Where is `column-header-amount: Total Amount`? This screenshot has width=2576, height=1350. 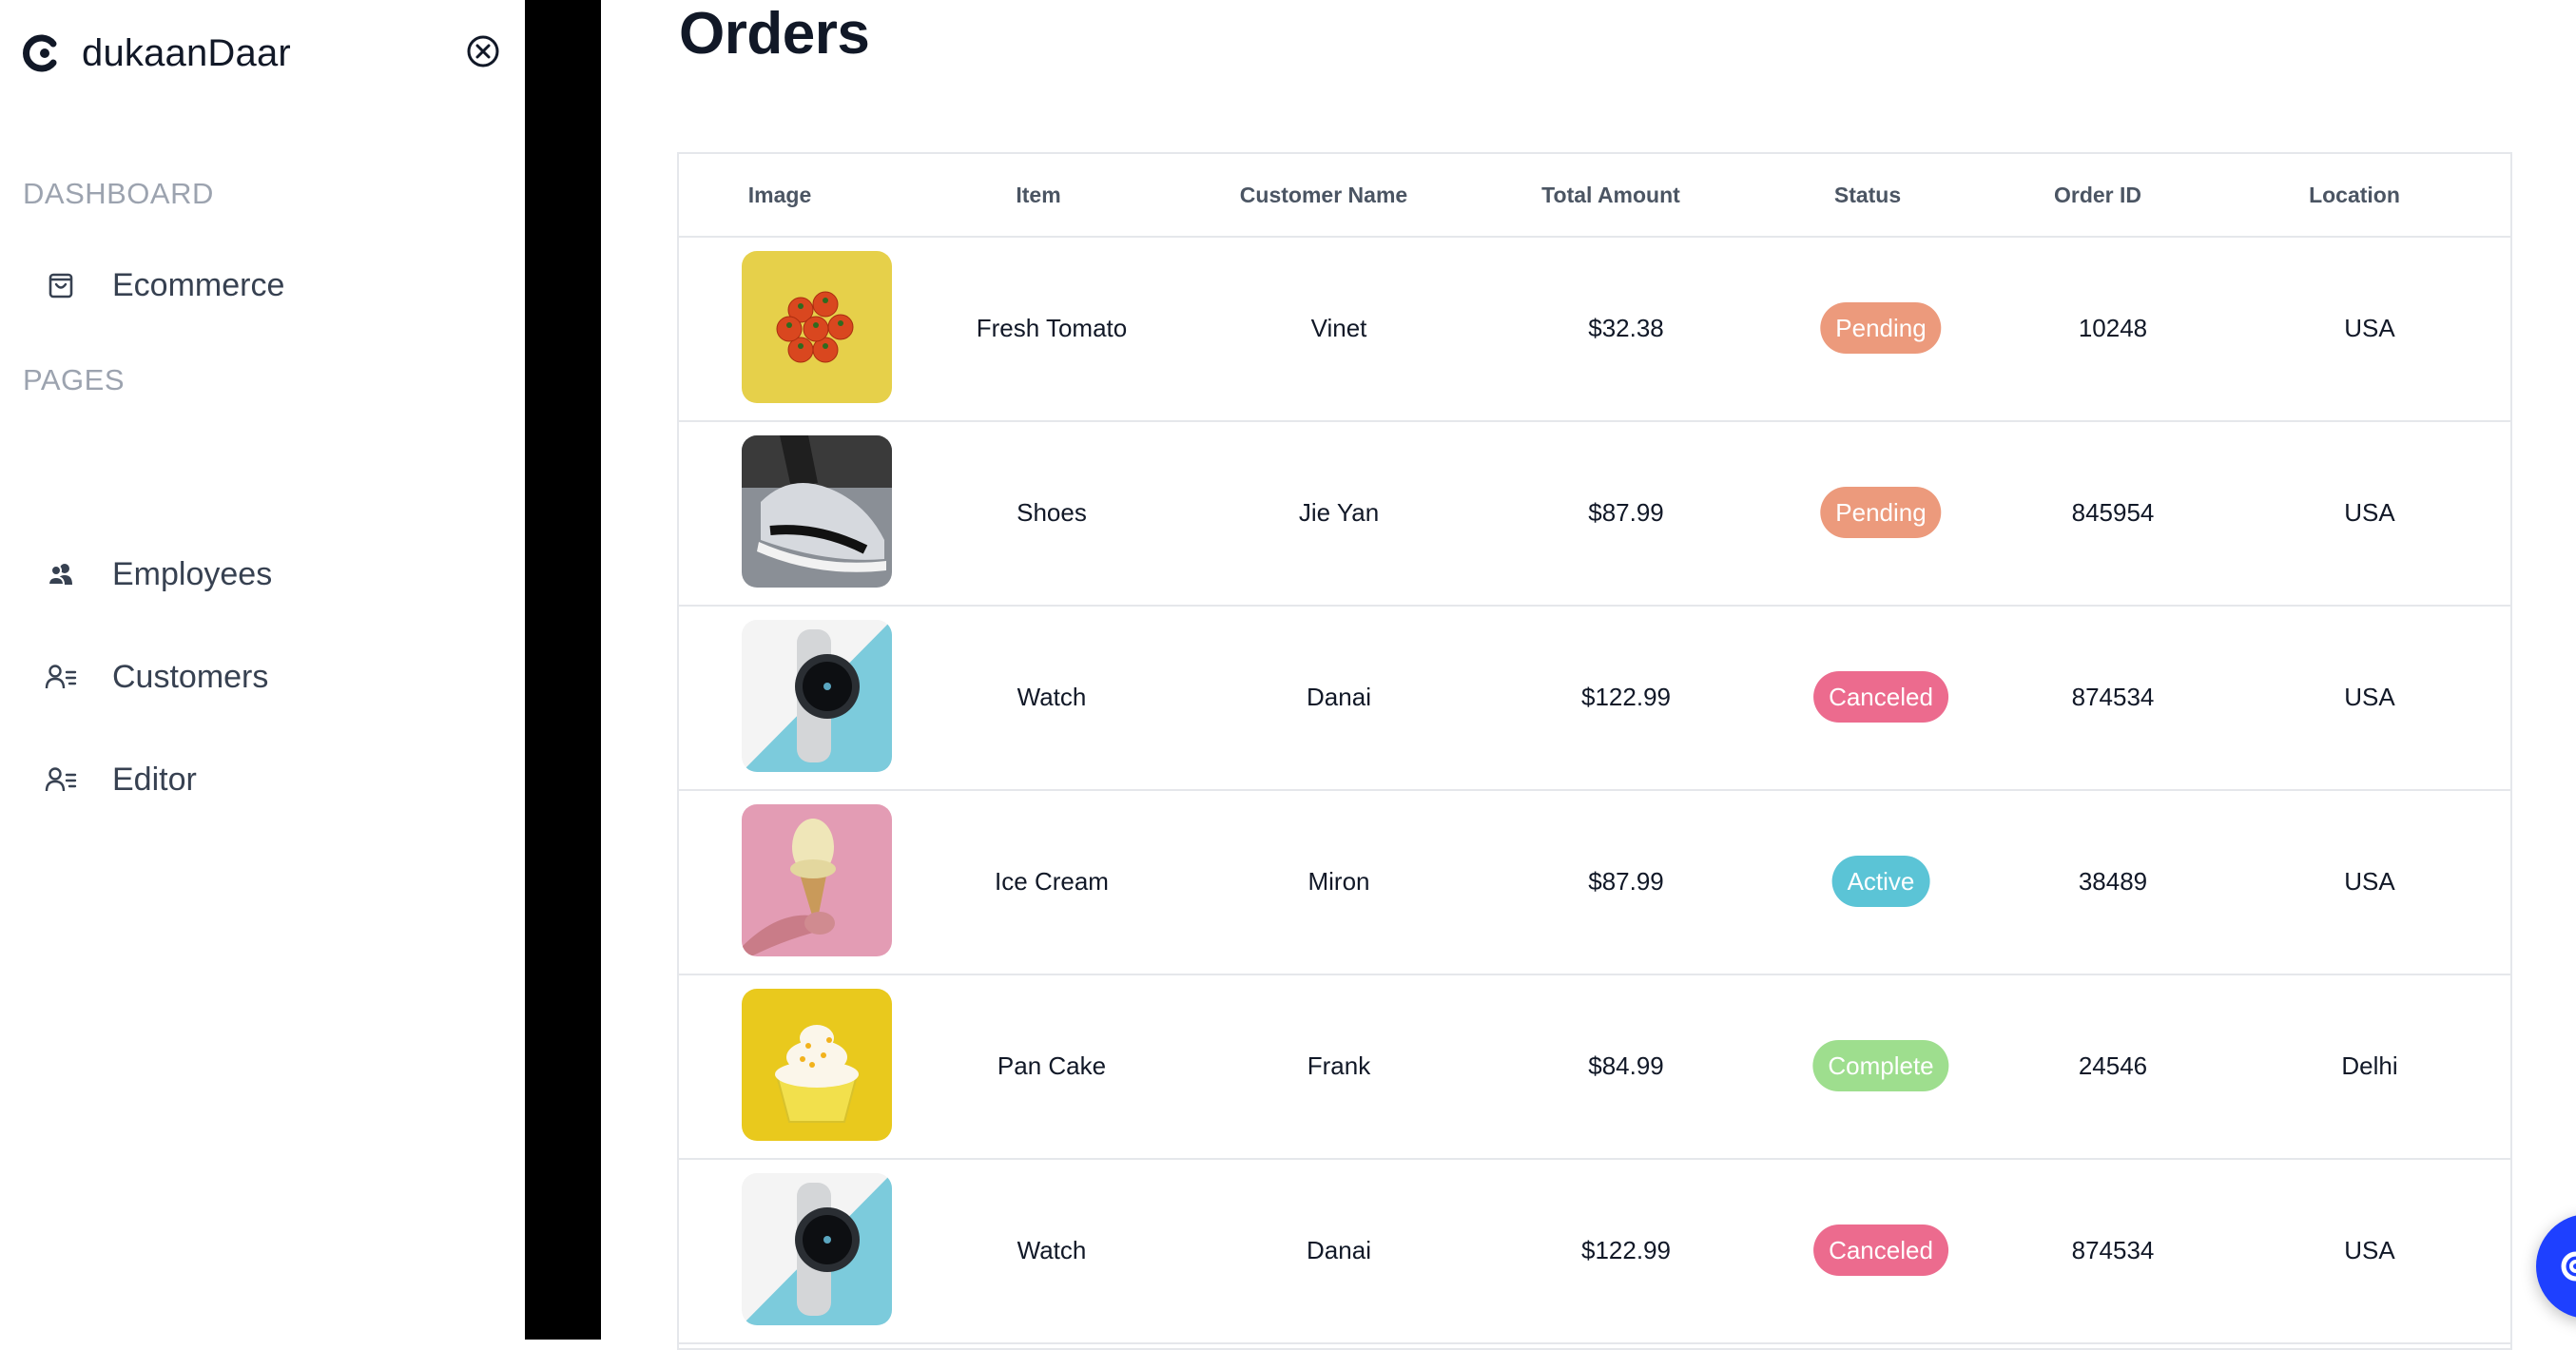
column-header-amount: Total Amount is located at coordinates (1610, 195).